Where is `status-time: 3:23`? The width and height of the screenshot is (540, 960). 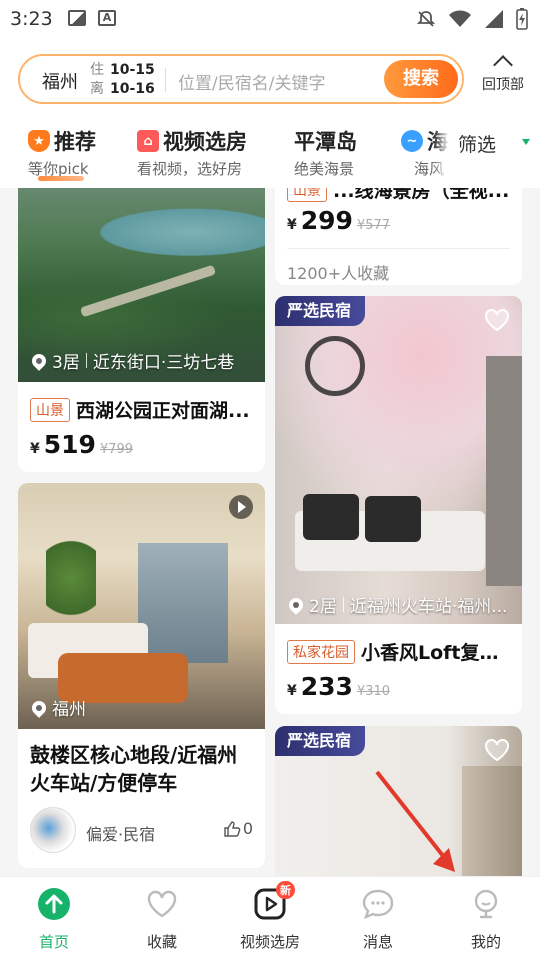
status-time: 3:23 is located at coordinates (31, 19).